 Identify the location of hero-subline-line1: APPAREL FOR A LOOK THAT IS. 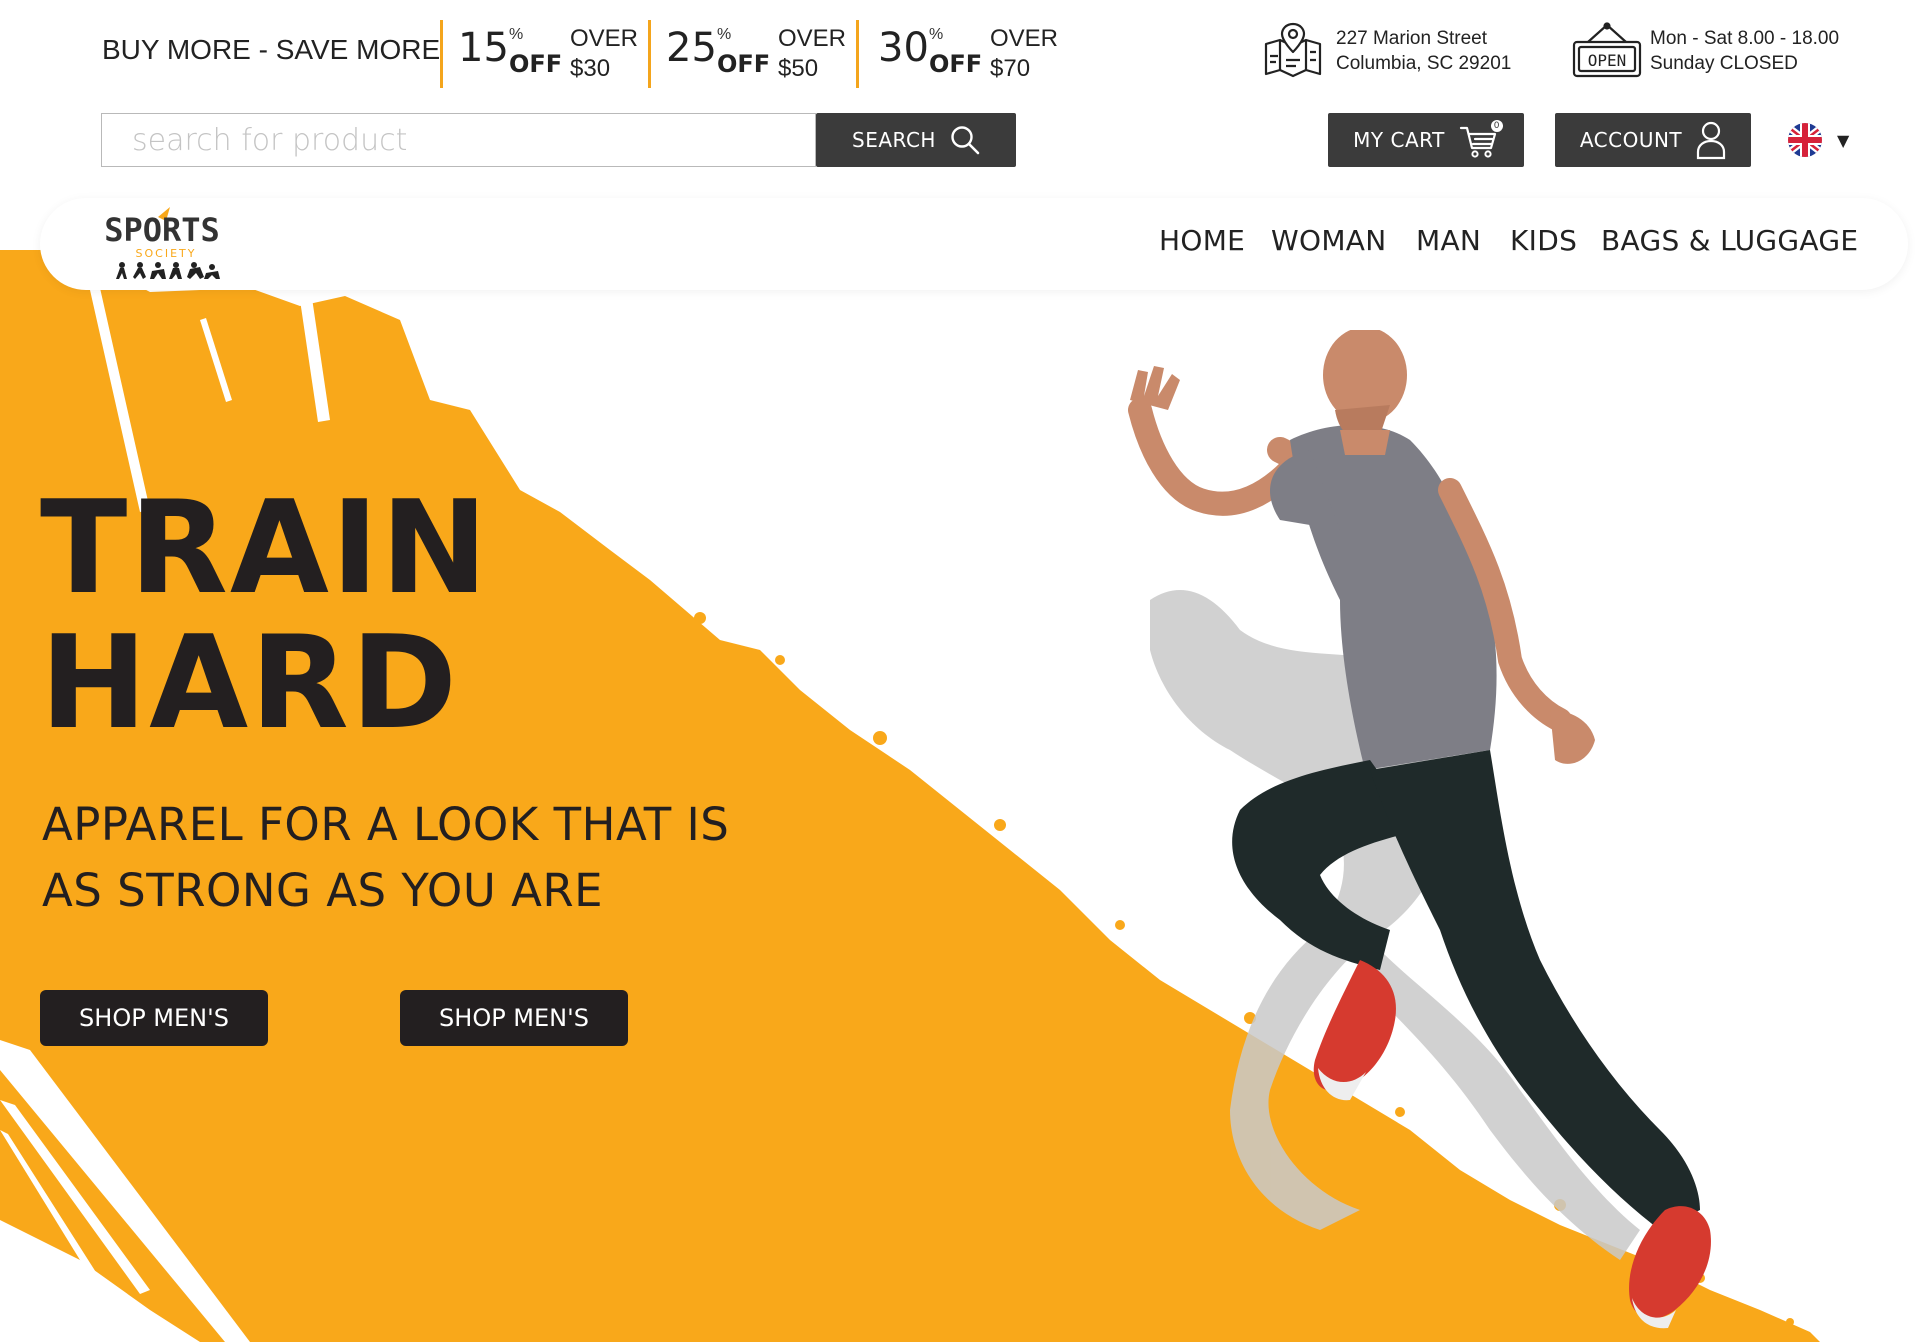
(386, 824).